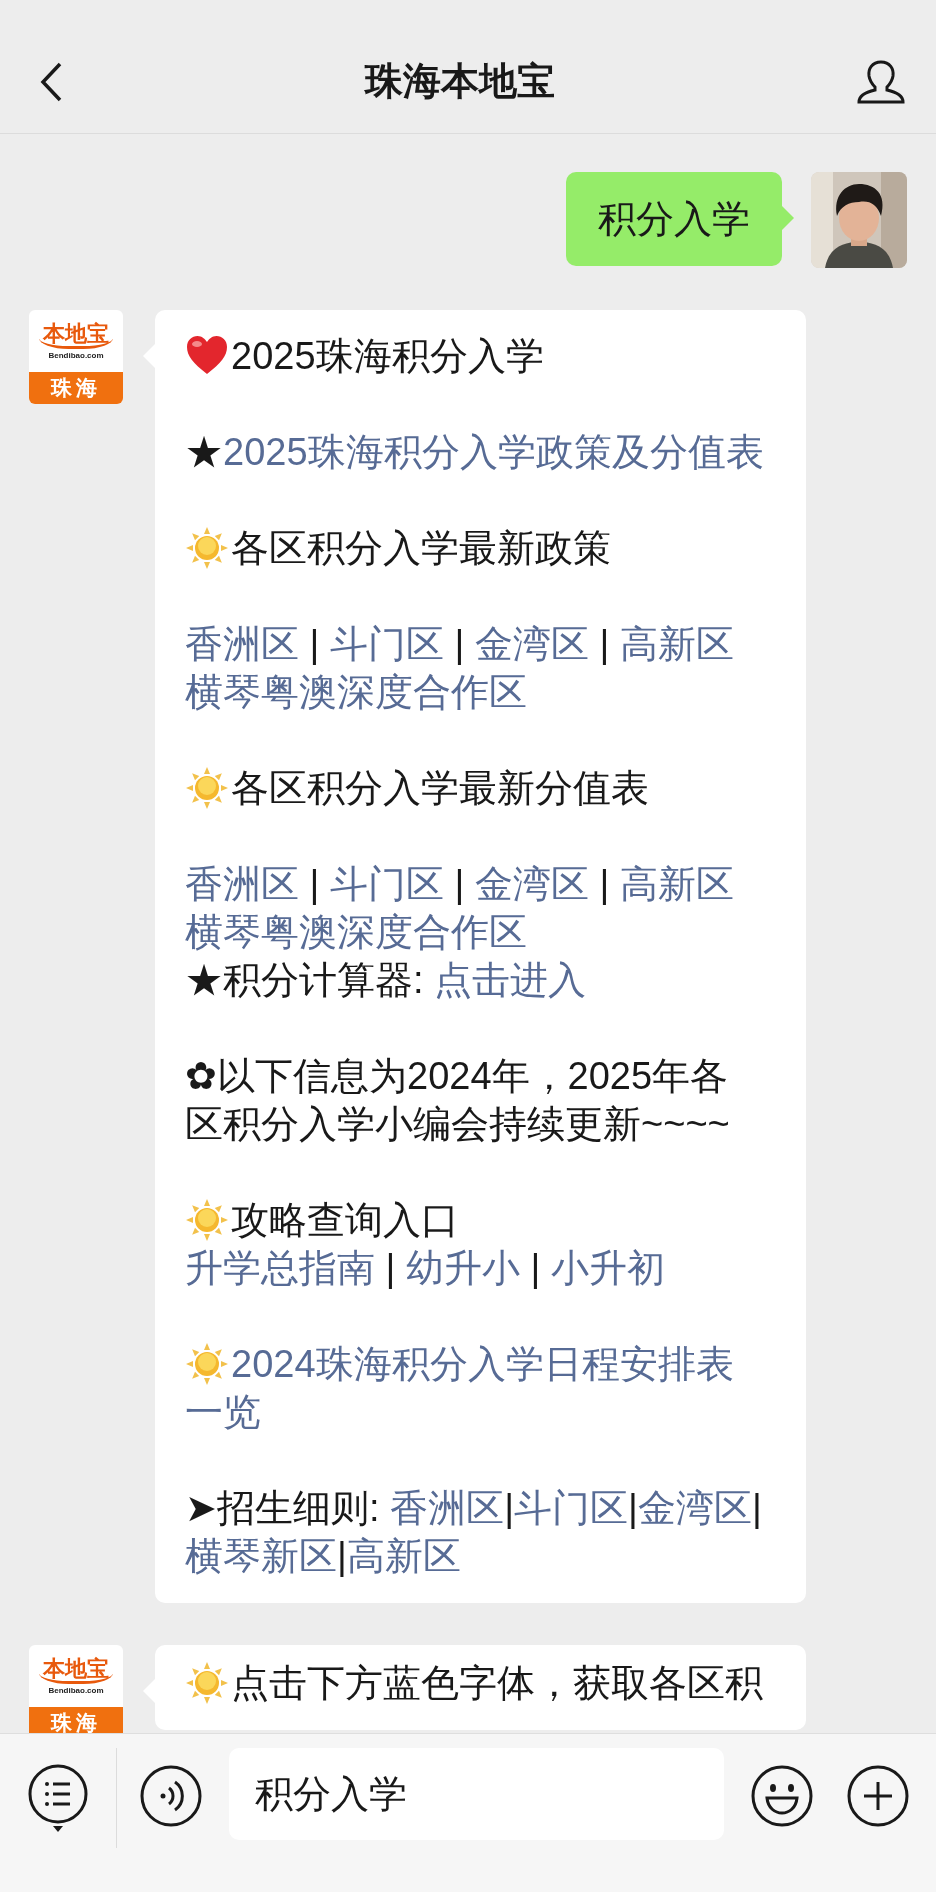  I want to click on link: 横琴新区, so click(261, 1556).